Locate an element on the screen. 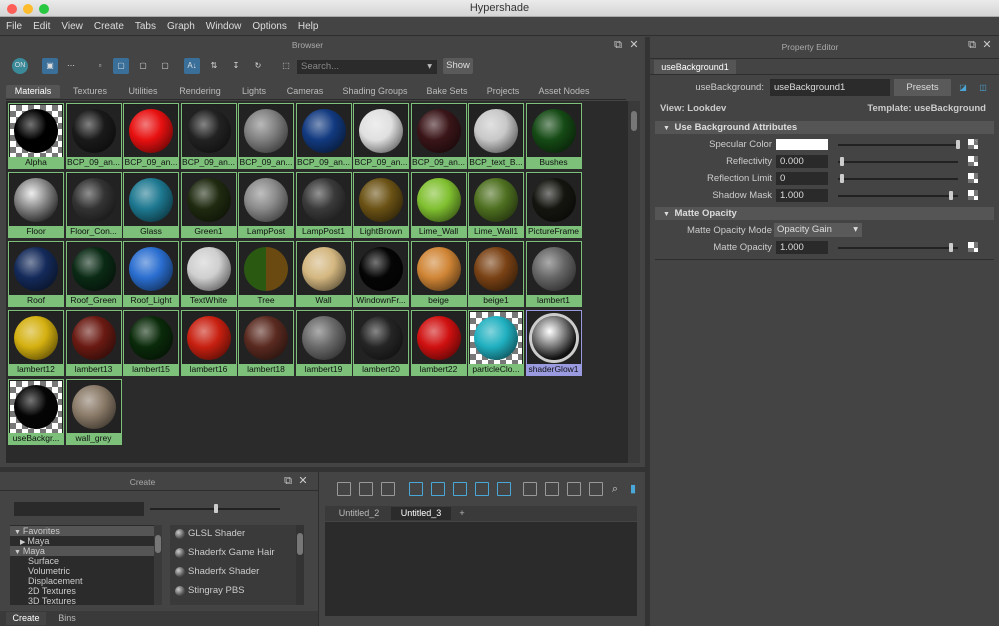 Image resolution: width=999 pixels, height=626 pixels. tab-rendering: Rendering is located at coordinates (200, 91).